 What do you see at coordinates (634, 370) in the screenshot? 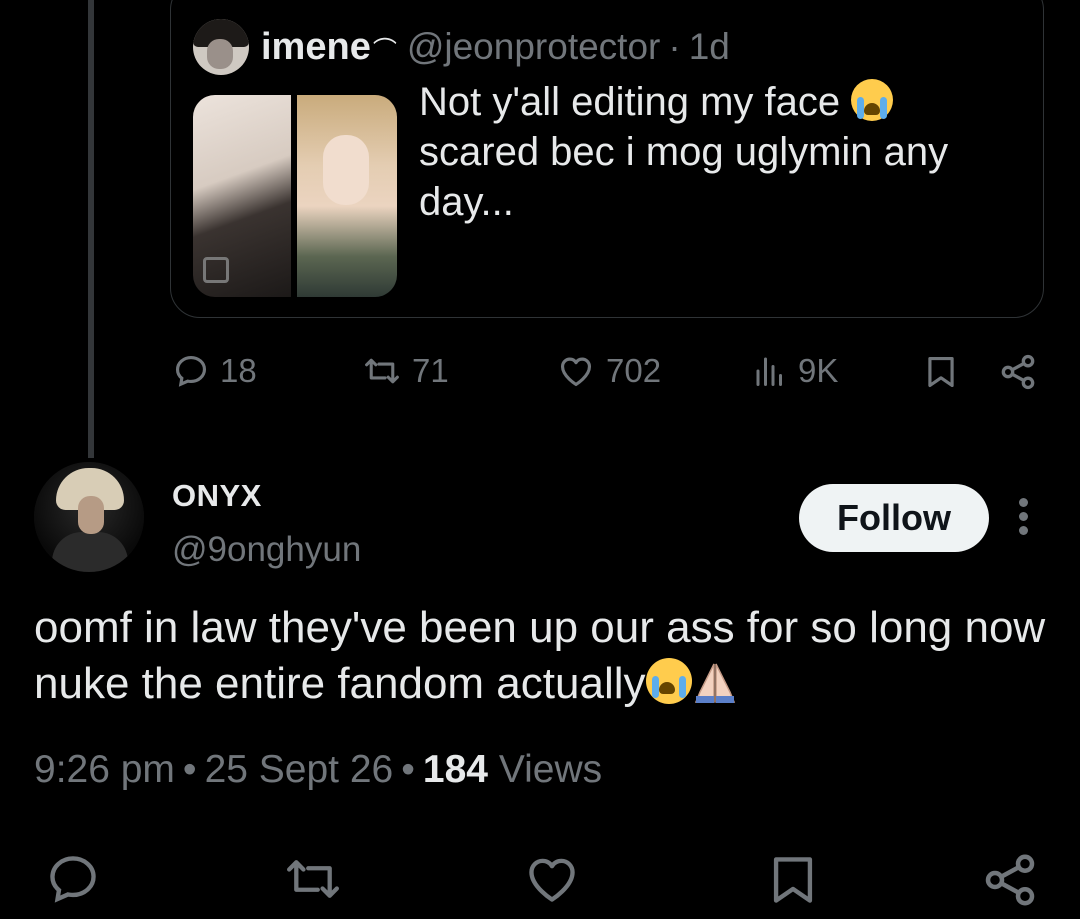
I see `like-count: 702` at bounding box center [634, 370].